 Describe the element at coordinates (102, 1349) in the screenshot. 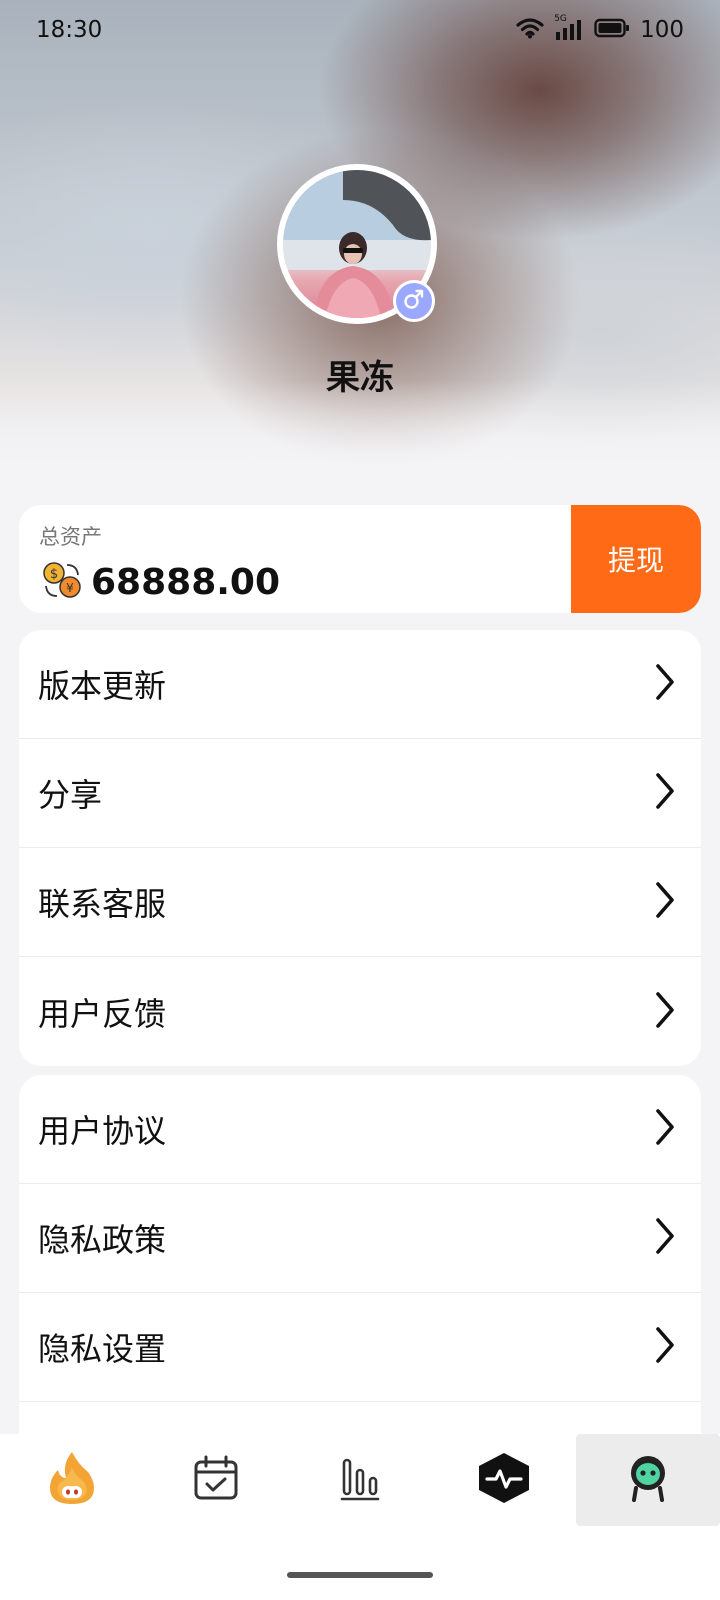

I see `menu-item-label: 隐私设置` at that location.